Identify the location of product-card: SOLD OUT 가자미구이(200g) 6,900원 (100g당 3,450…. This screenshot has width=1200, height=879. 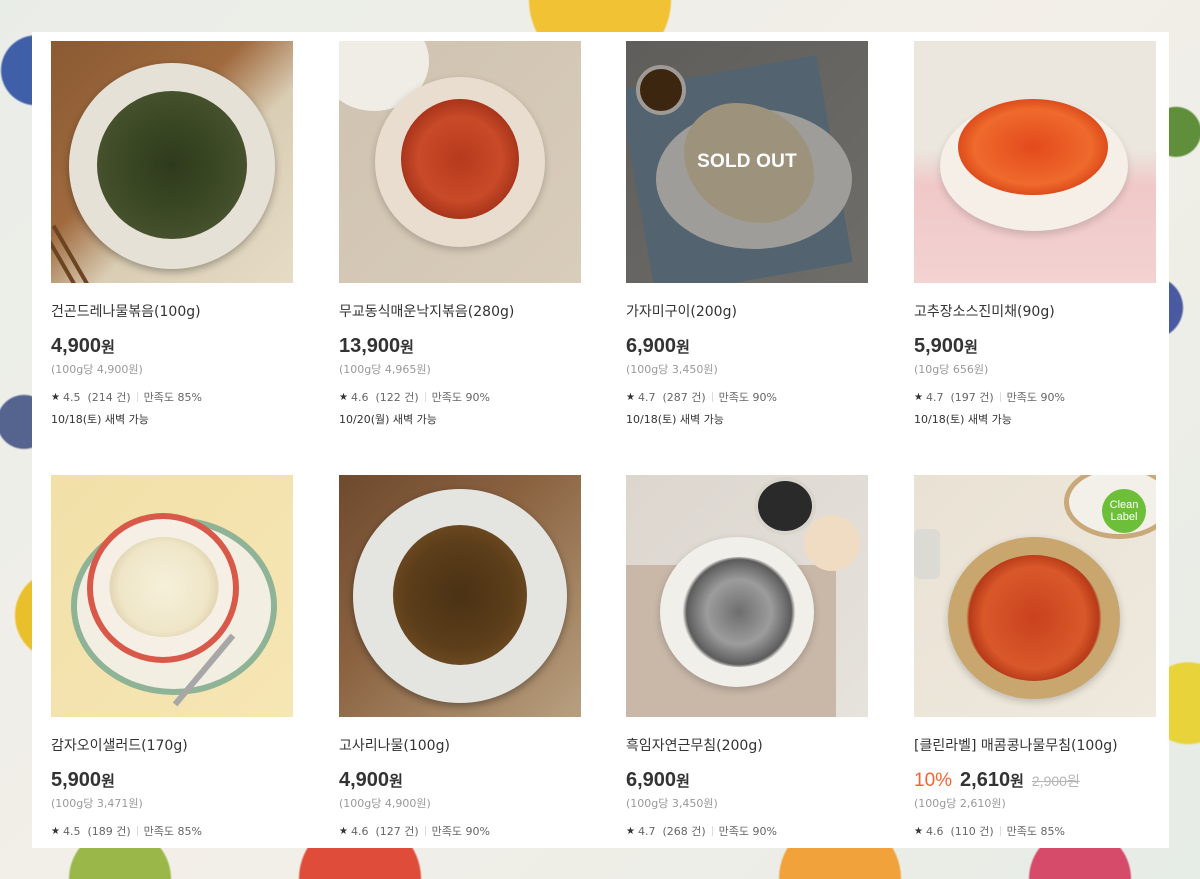
(747, 234).